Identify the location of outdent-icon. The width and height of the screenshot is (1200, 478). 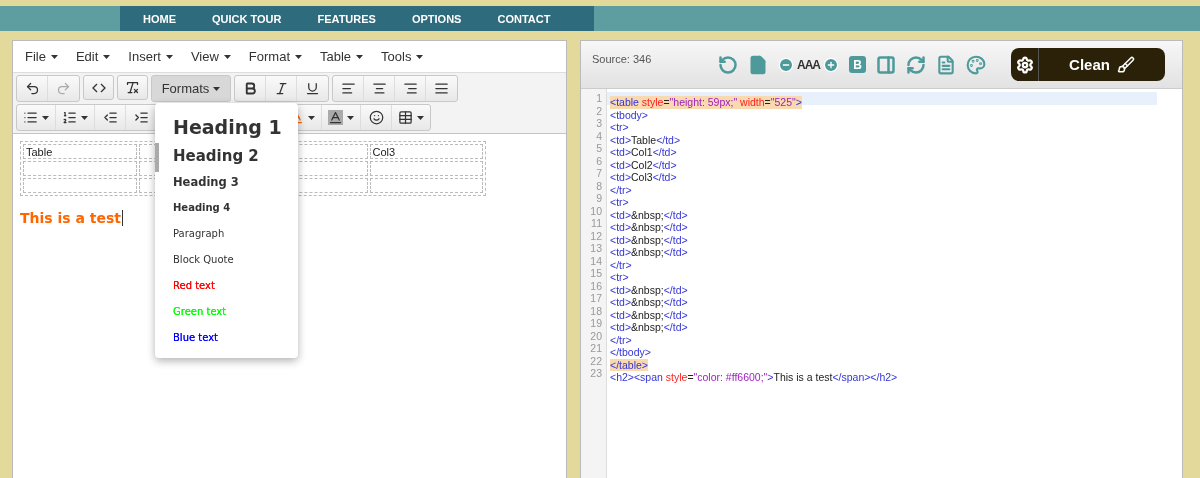
(110, 117).